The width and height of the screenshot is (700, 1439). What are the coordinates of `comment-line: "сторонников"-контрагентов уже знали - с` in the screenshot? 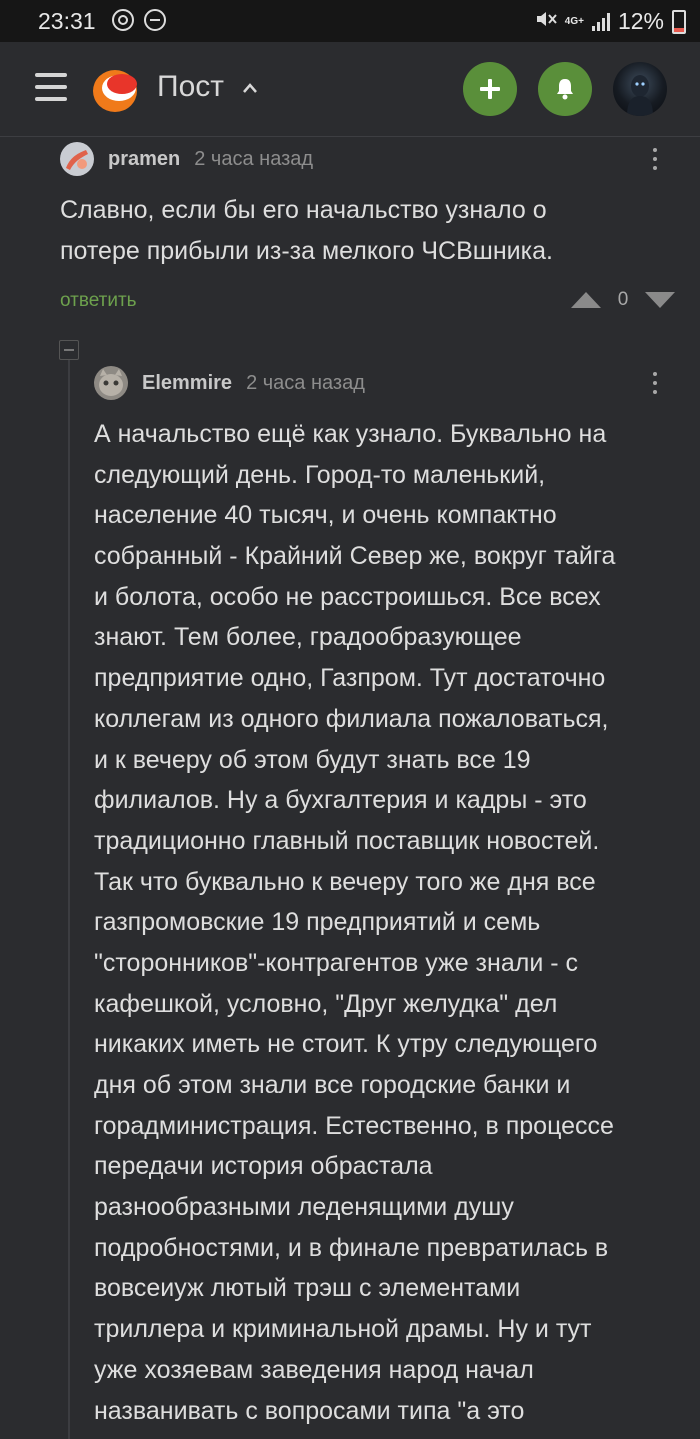 It's located at (336, 962).